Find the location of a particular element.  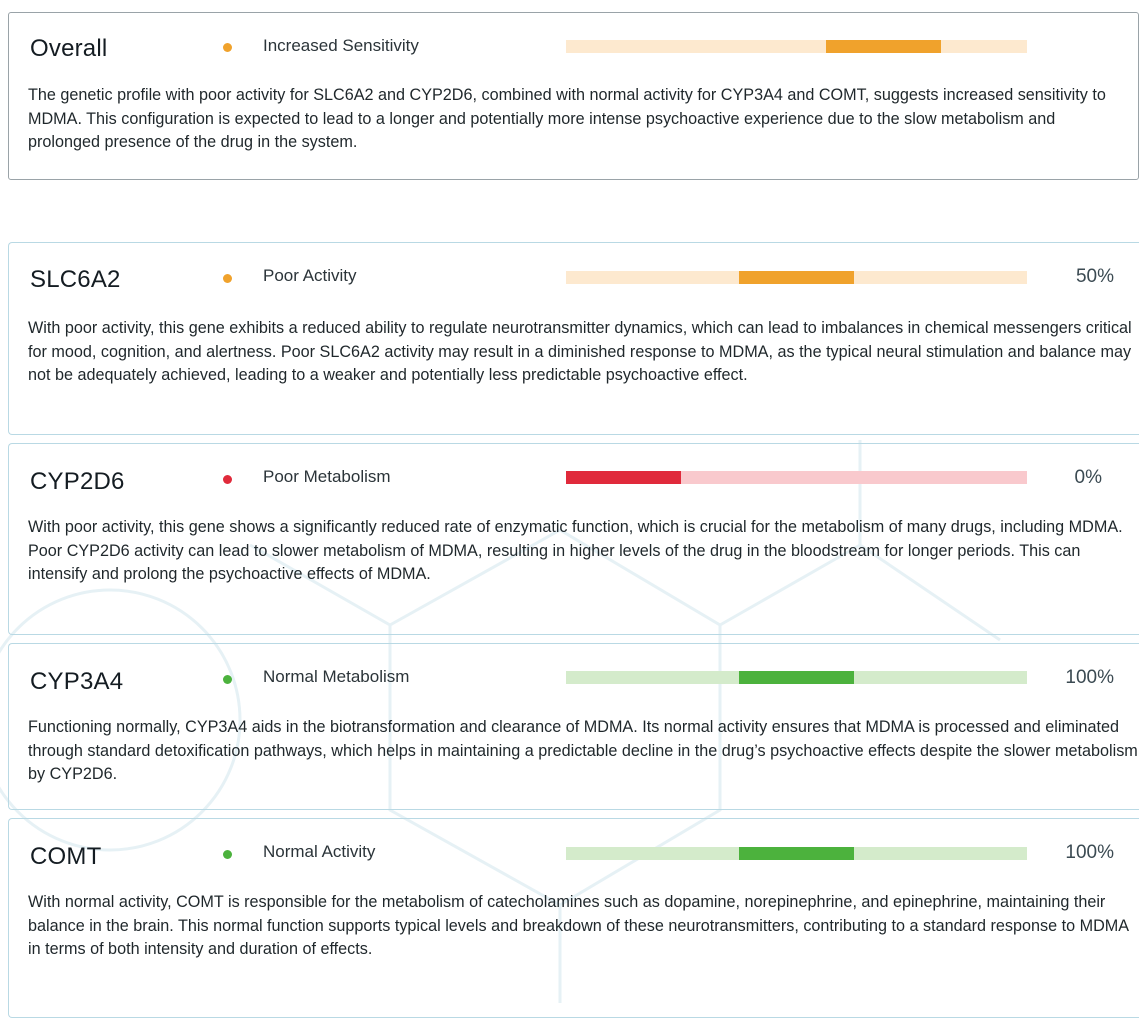

gene-status-label: Poor Metabolism is located at coordinates (327, 476).